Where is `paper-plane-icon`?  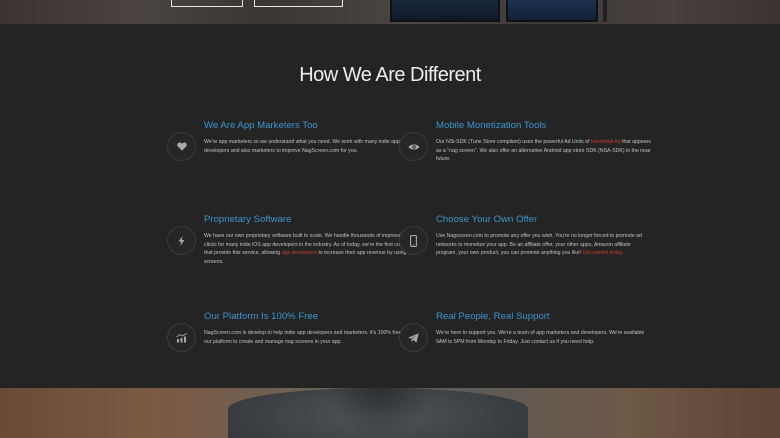
paper-plane-icon is located at coordinates (413, 337).